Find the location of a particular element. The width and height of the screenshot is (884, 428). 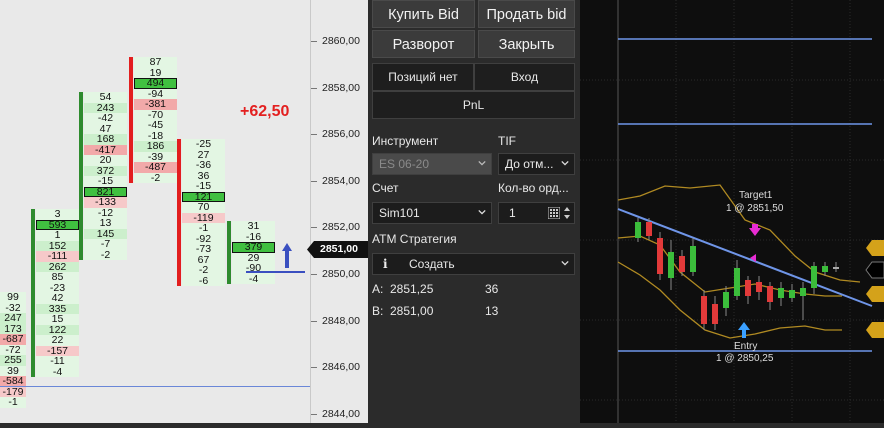

ask-price: 2851,25 is located at coordinates (412, 289).